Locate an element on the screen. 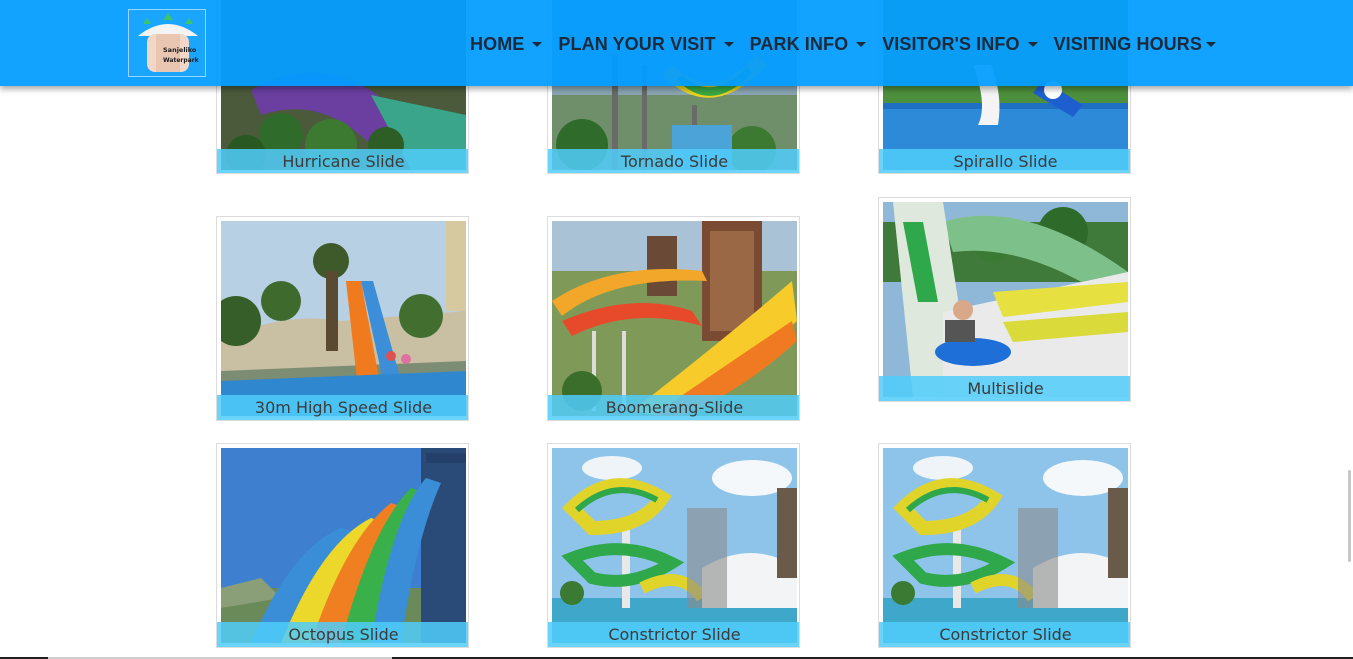  multislide-photo is located at coordinates (1005, 299).